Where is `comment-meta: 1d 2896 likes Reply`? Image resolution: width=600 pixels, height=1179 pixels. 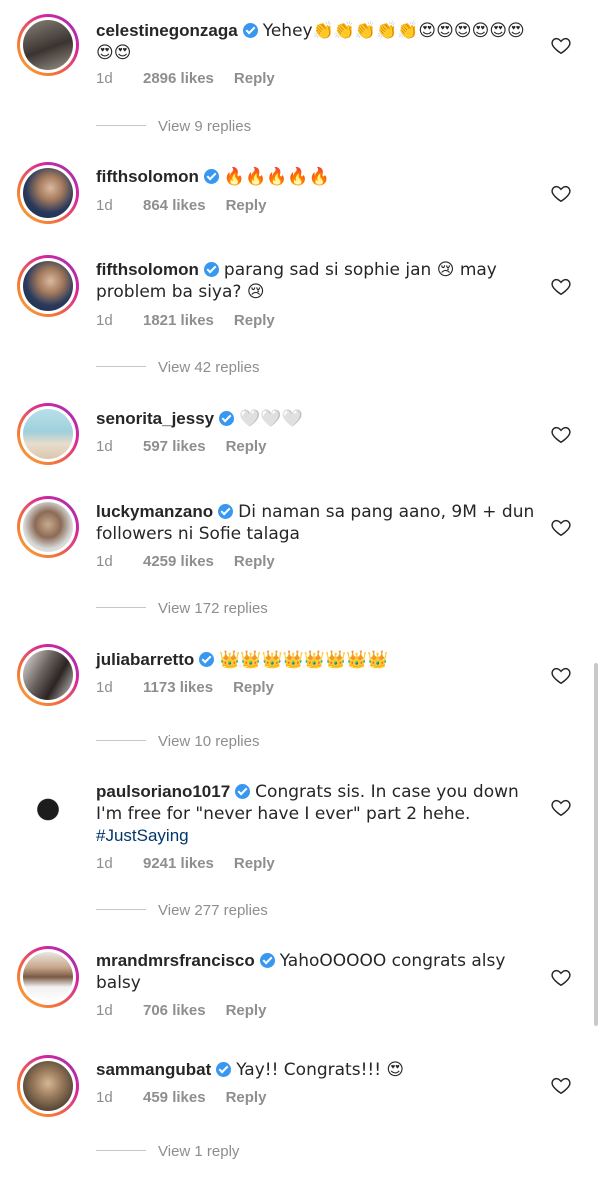
comment-meta: 1d 2896 likes Reply is located at coordinates (185, 78).